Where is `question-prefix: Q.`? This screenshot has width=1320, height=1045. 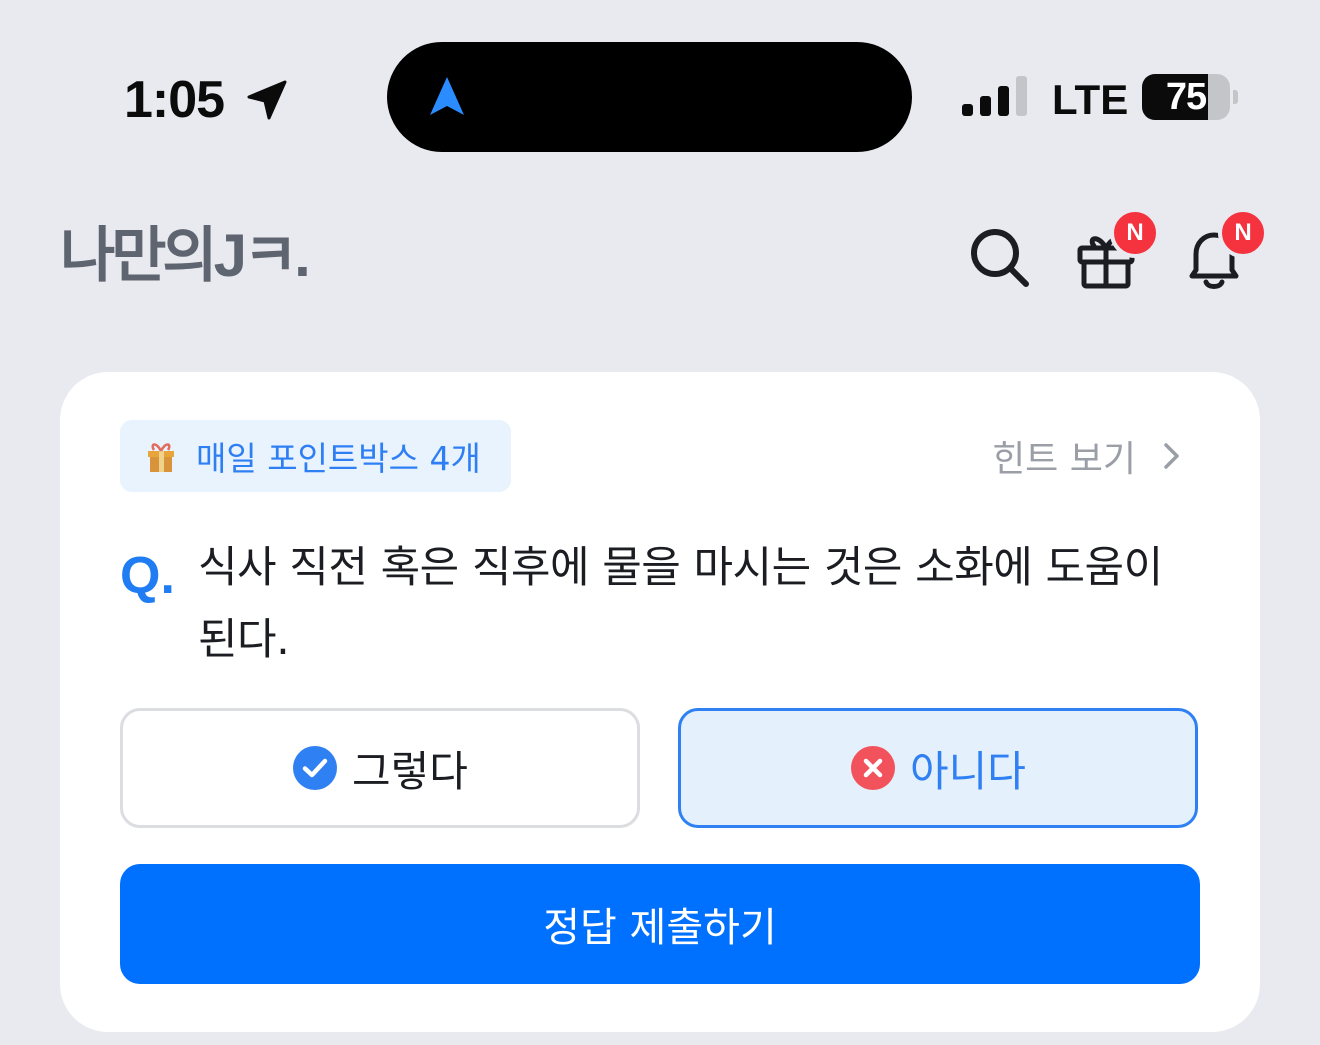
question-prefix: Q. is located at coordinates (147, 576).